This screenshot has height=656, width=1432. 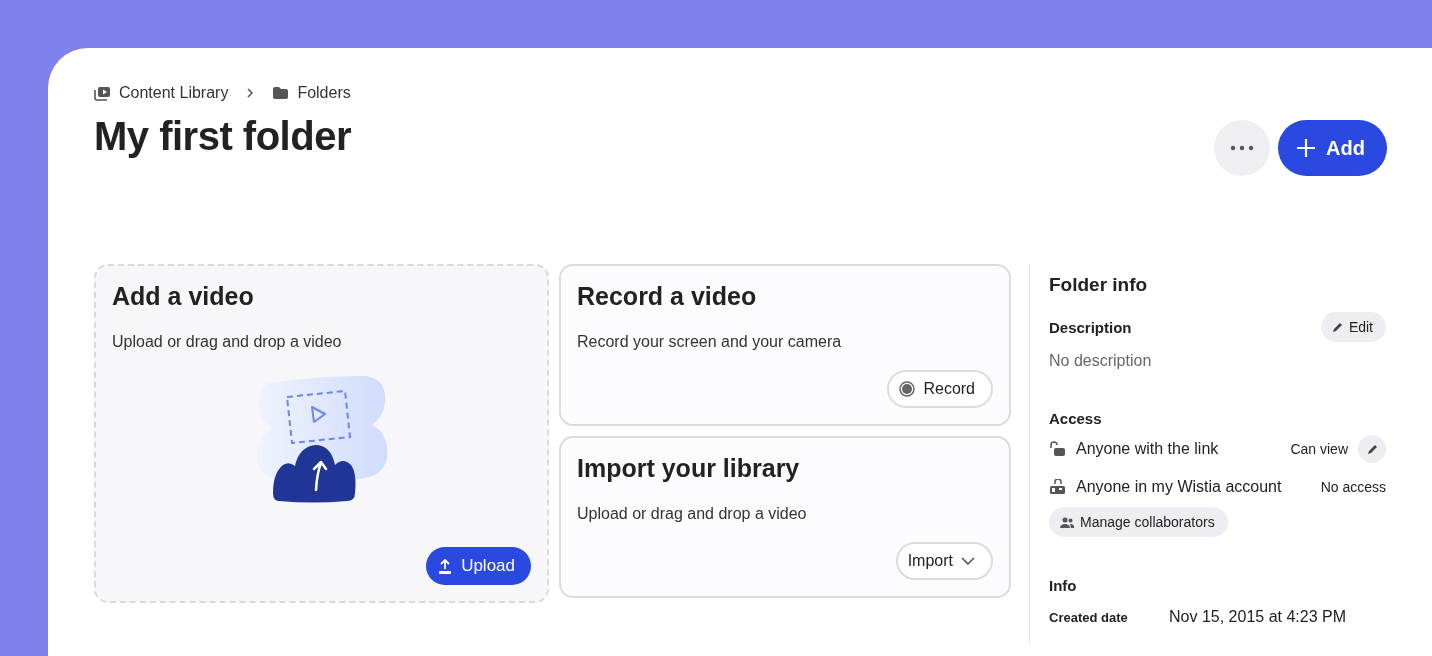 I want to click on building-lock-icon, so click(x=1057, y=487).